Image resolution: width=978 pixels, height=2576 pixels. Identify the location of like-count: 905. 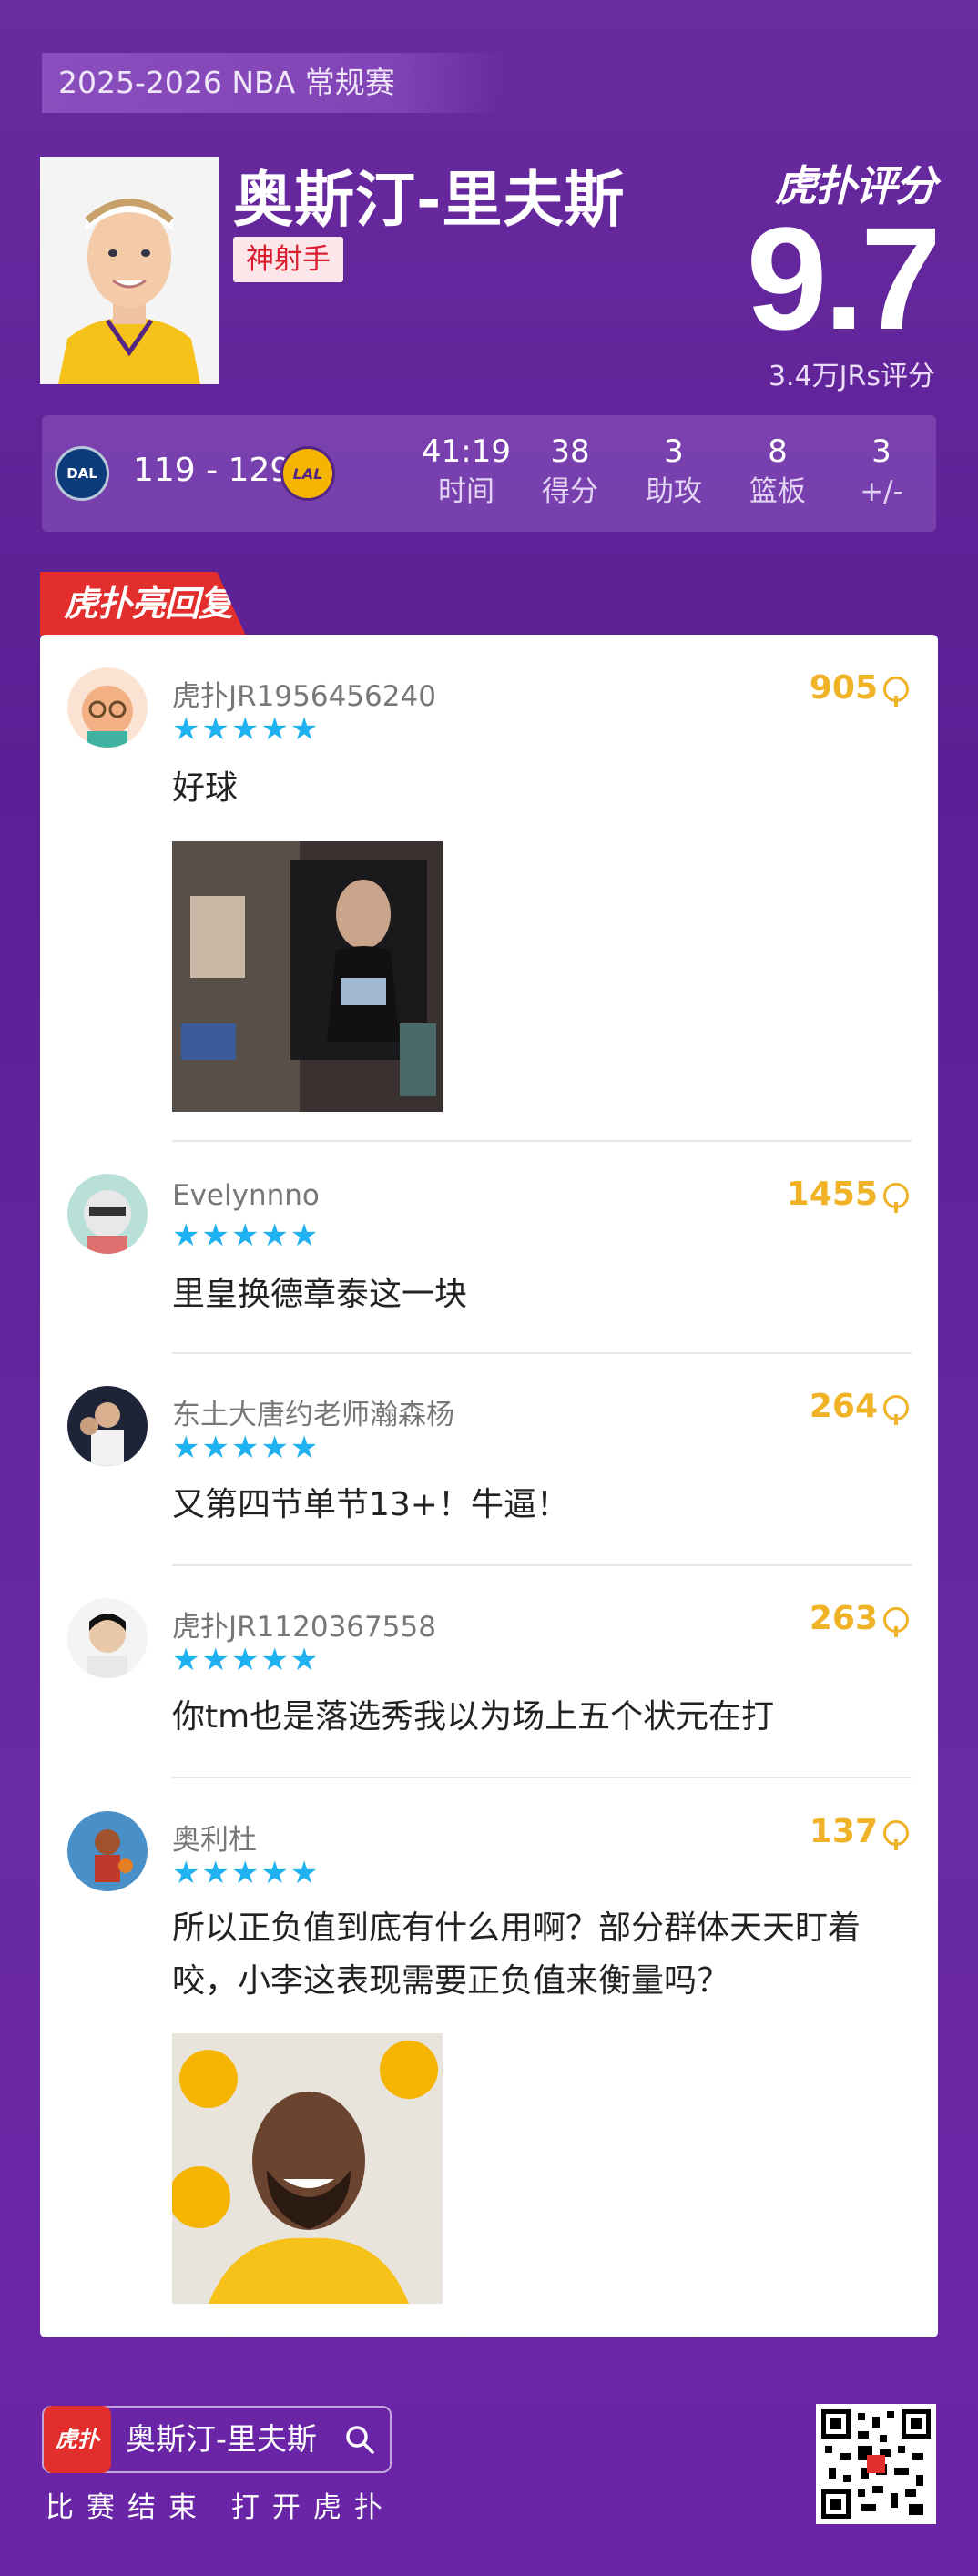
(843, 688).